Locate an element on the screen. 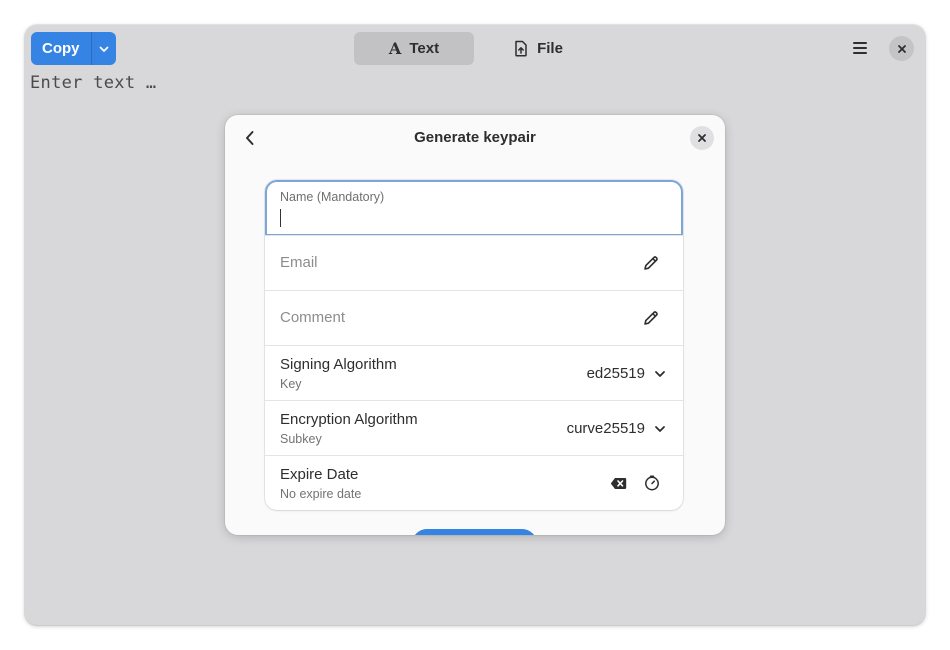 The image size is (950, 650). clear-expire-date-button is located at coordinates (618, 483).